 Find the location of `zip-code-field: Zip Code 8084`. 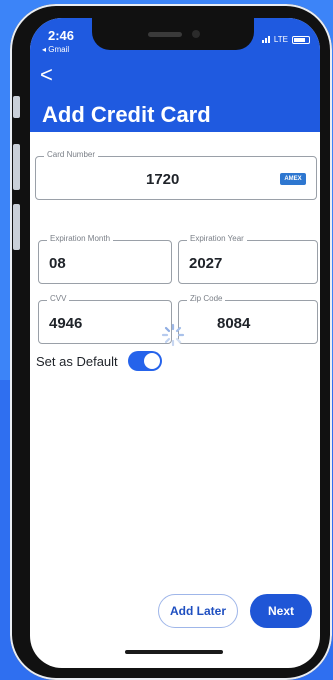

zip-code-field: Zip Code 8084 is located at coordinates (248, 319).